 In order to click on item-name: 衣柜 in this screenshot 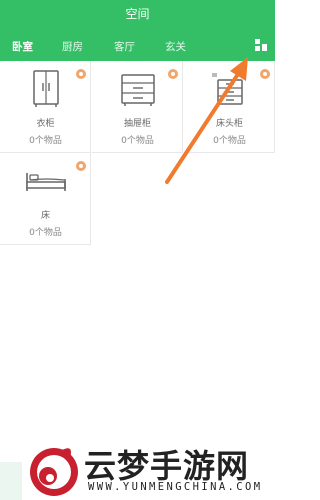, I will do `click(45, 124)`.